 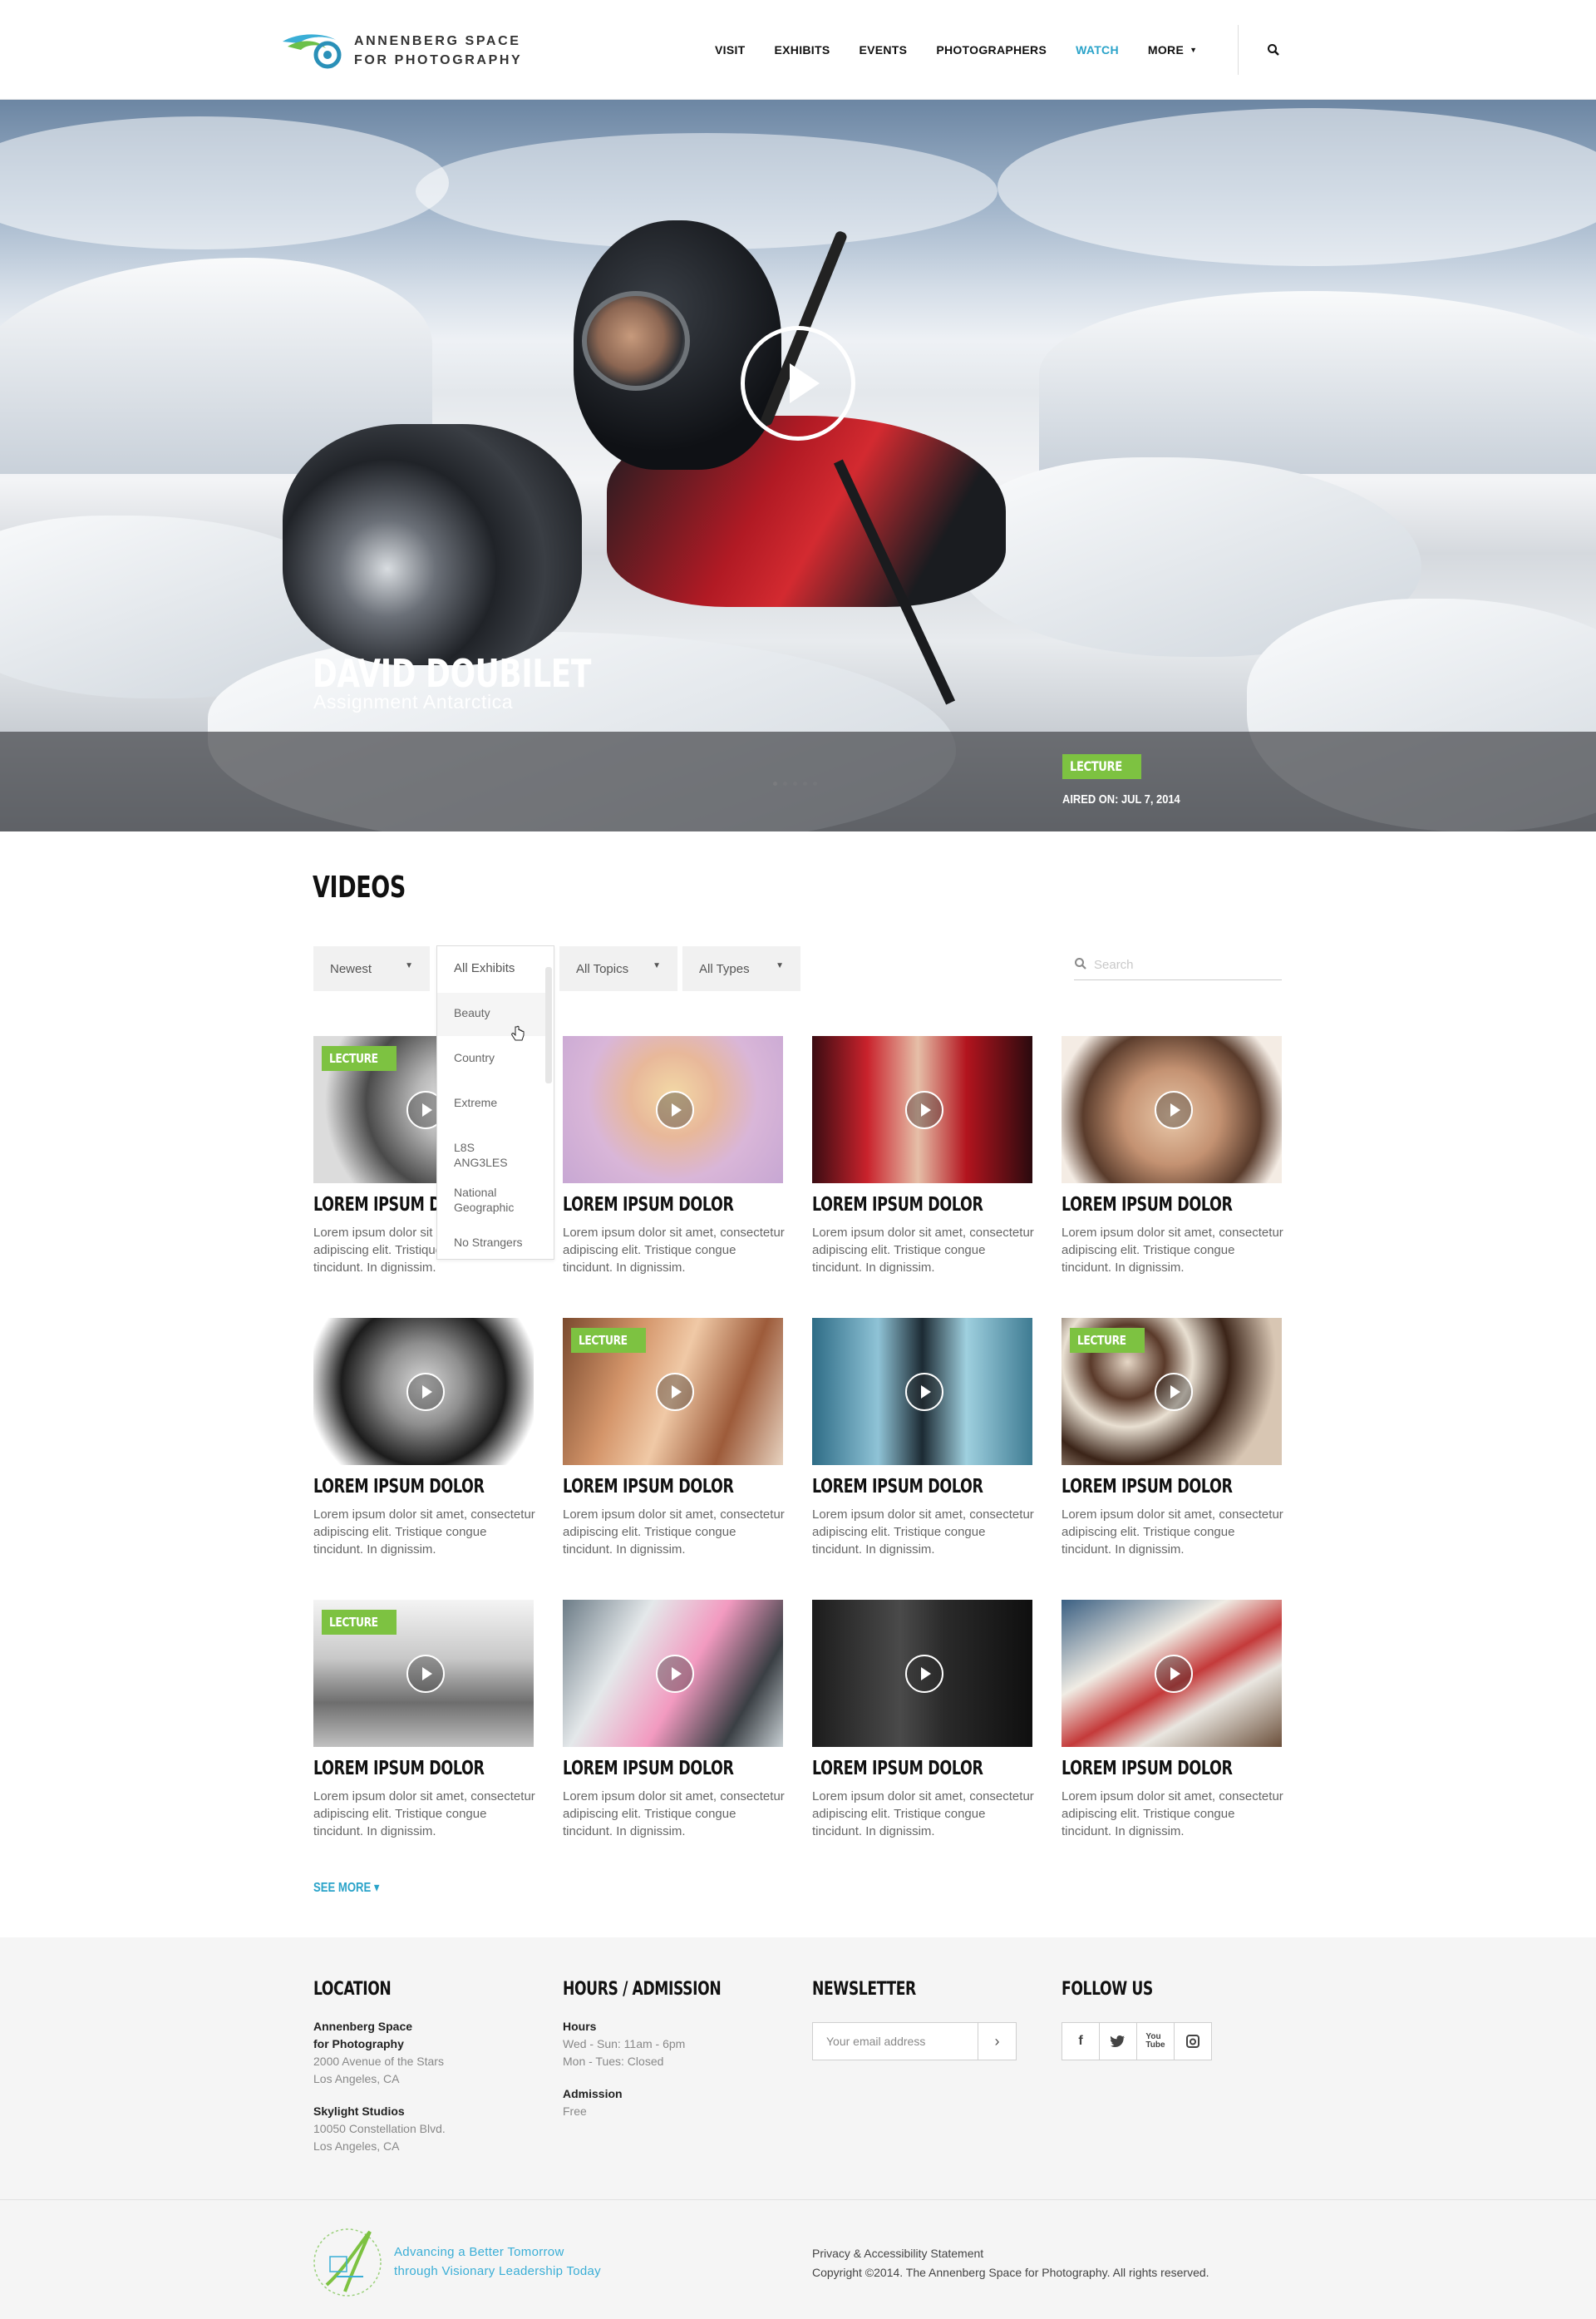 What do you see at coordinates (358, 2043) in the screenshot?
I see `venue1-name-line2: for Photography` at bounding box center [358, 2043].